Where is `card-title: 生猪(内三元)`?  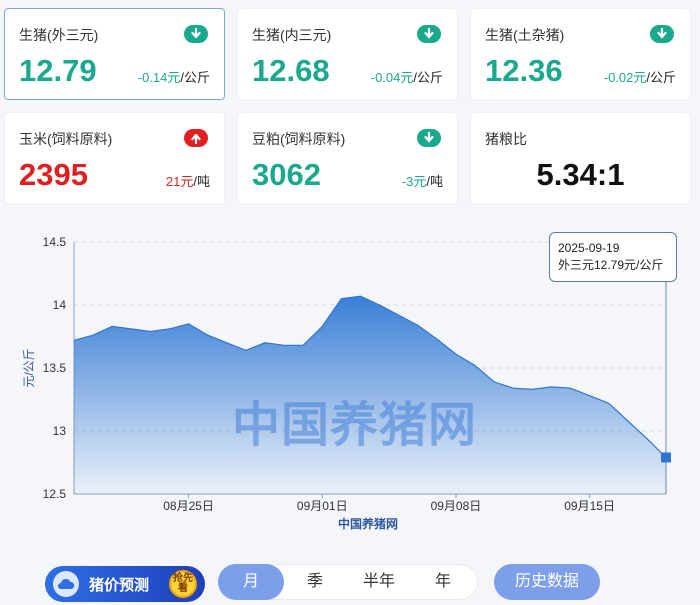 card-title: 生猪(内三元) is located at coordinates (292, 35).